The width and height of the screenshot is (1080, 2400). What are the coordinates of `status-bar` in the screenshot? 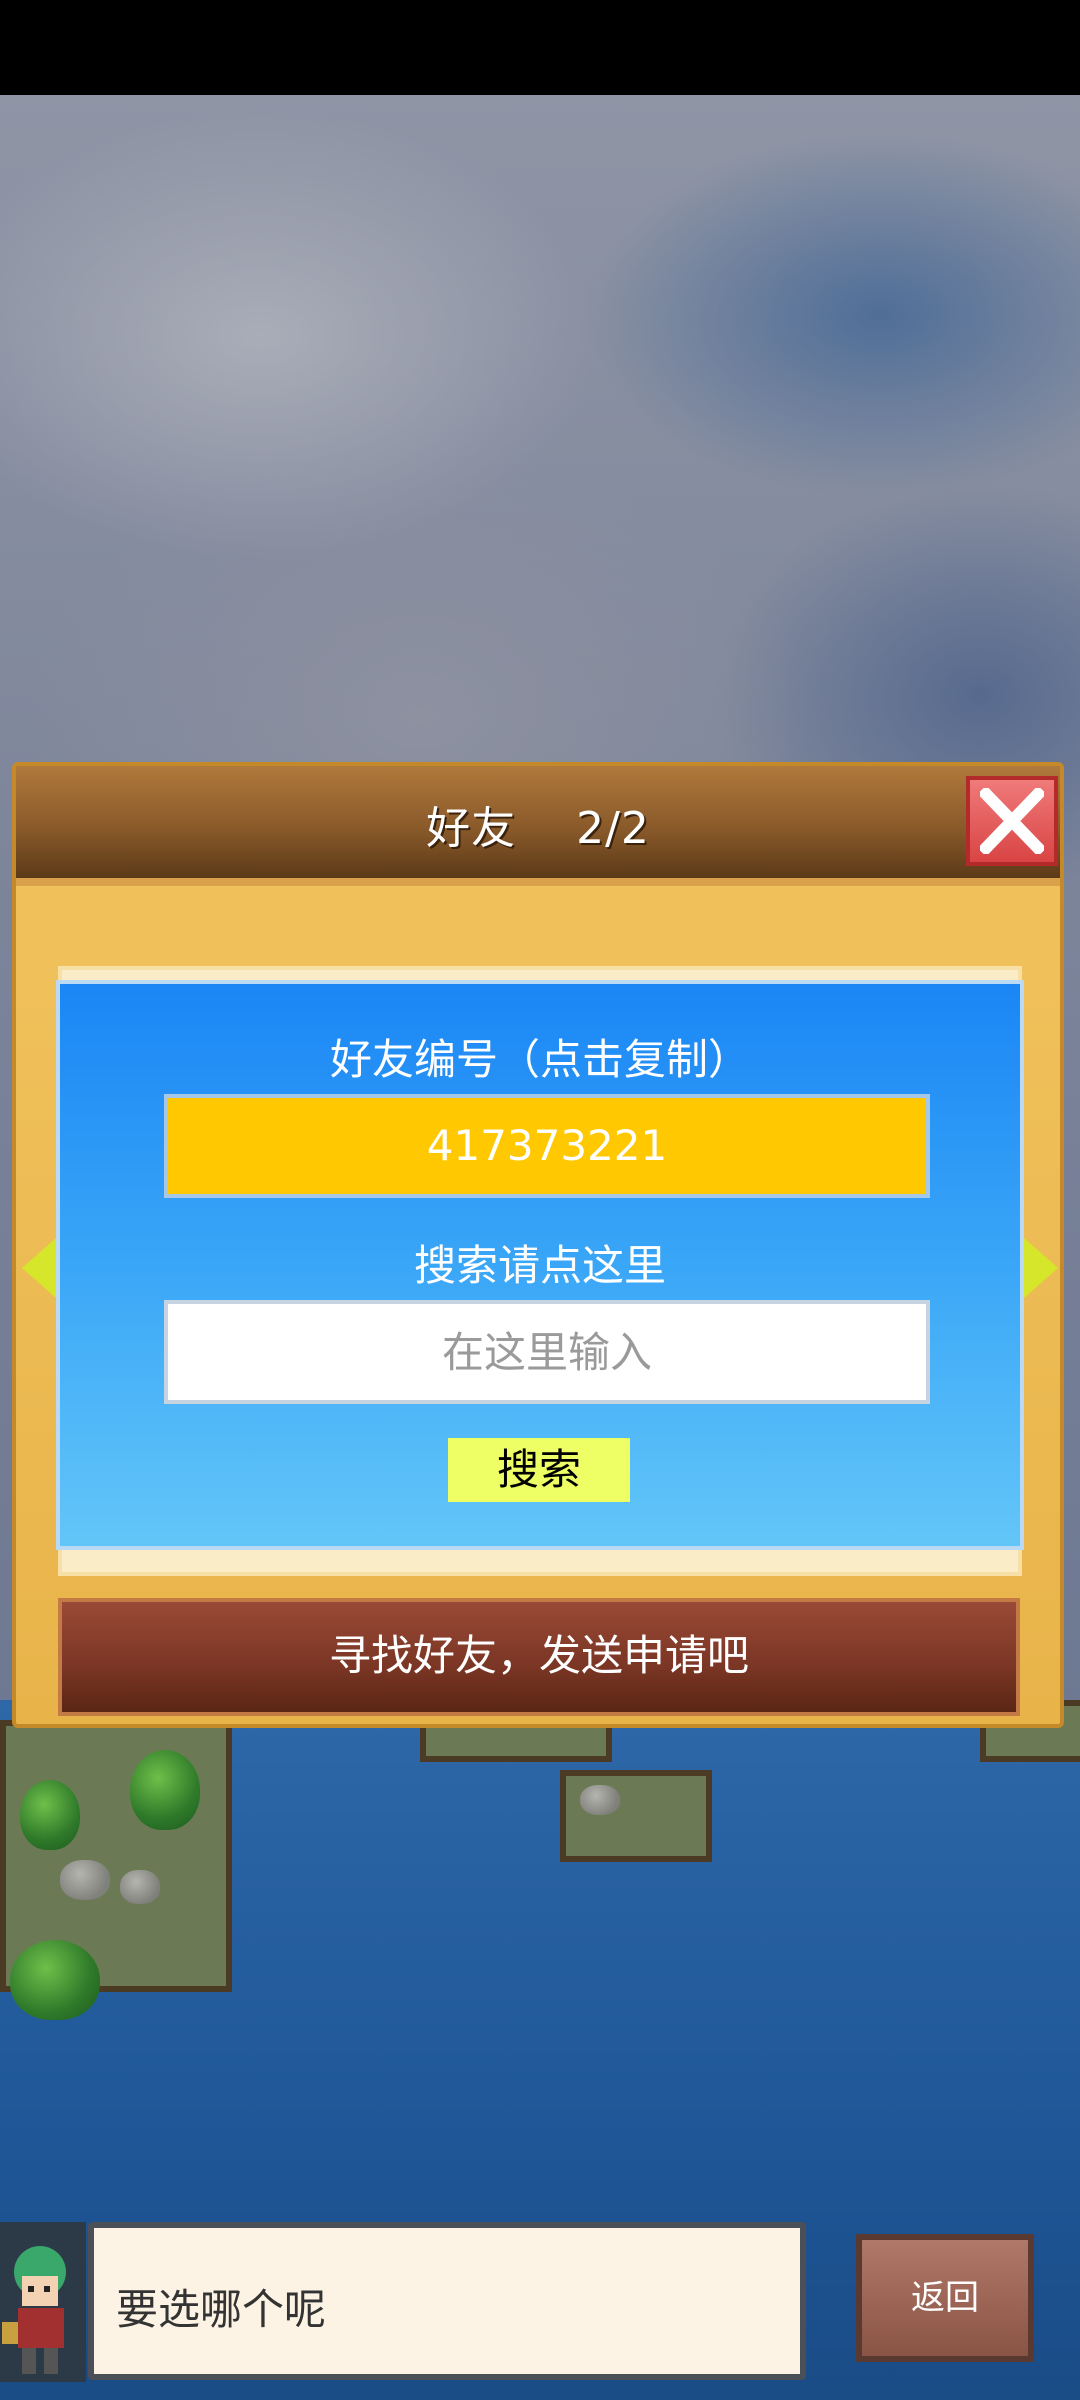 It's located at (540, 47).